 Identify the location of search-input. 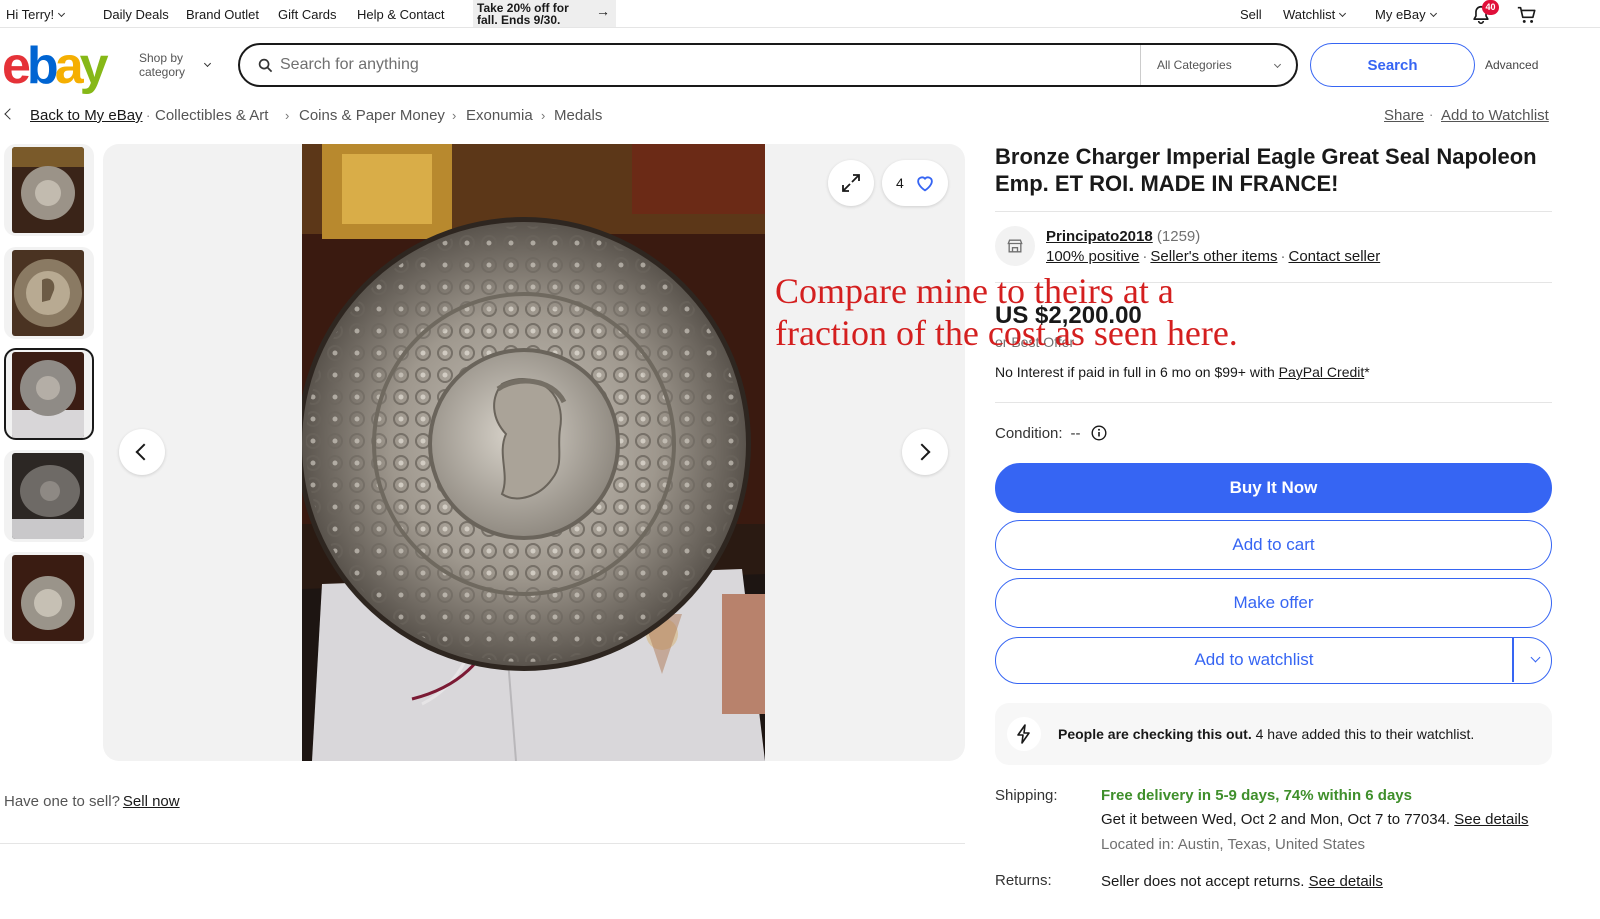
(705, 65).